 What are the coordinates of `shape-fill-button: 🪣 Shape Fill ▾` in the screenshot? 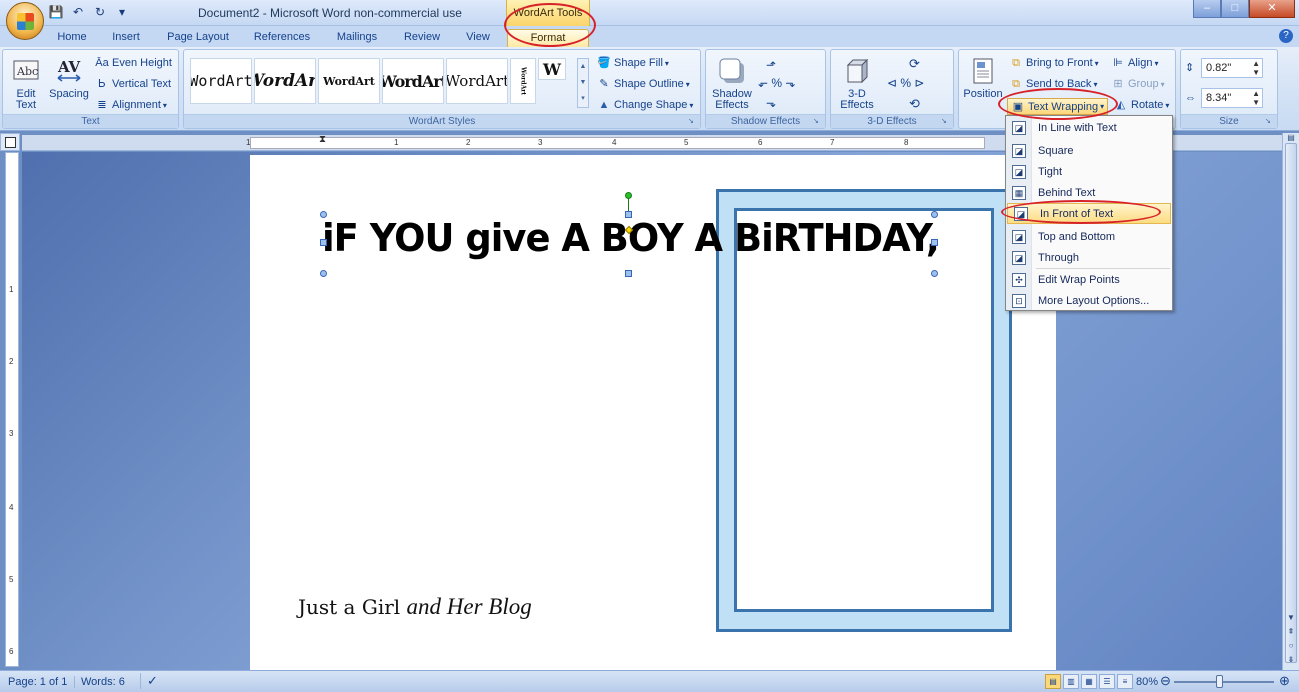 It's located at (633, 63).